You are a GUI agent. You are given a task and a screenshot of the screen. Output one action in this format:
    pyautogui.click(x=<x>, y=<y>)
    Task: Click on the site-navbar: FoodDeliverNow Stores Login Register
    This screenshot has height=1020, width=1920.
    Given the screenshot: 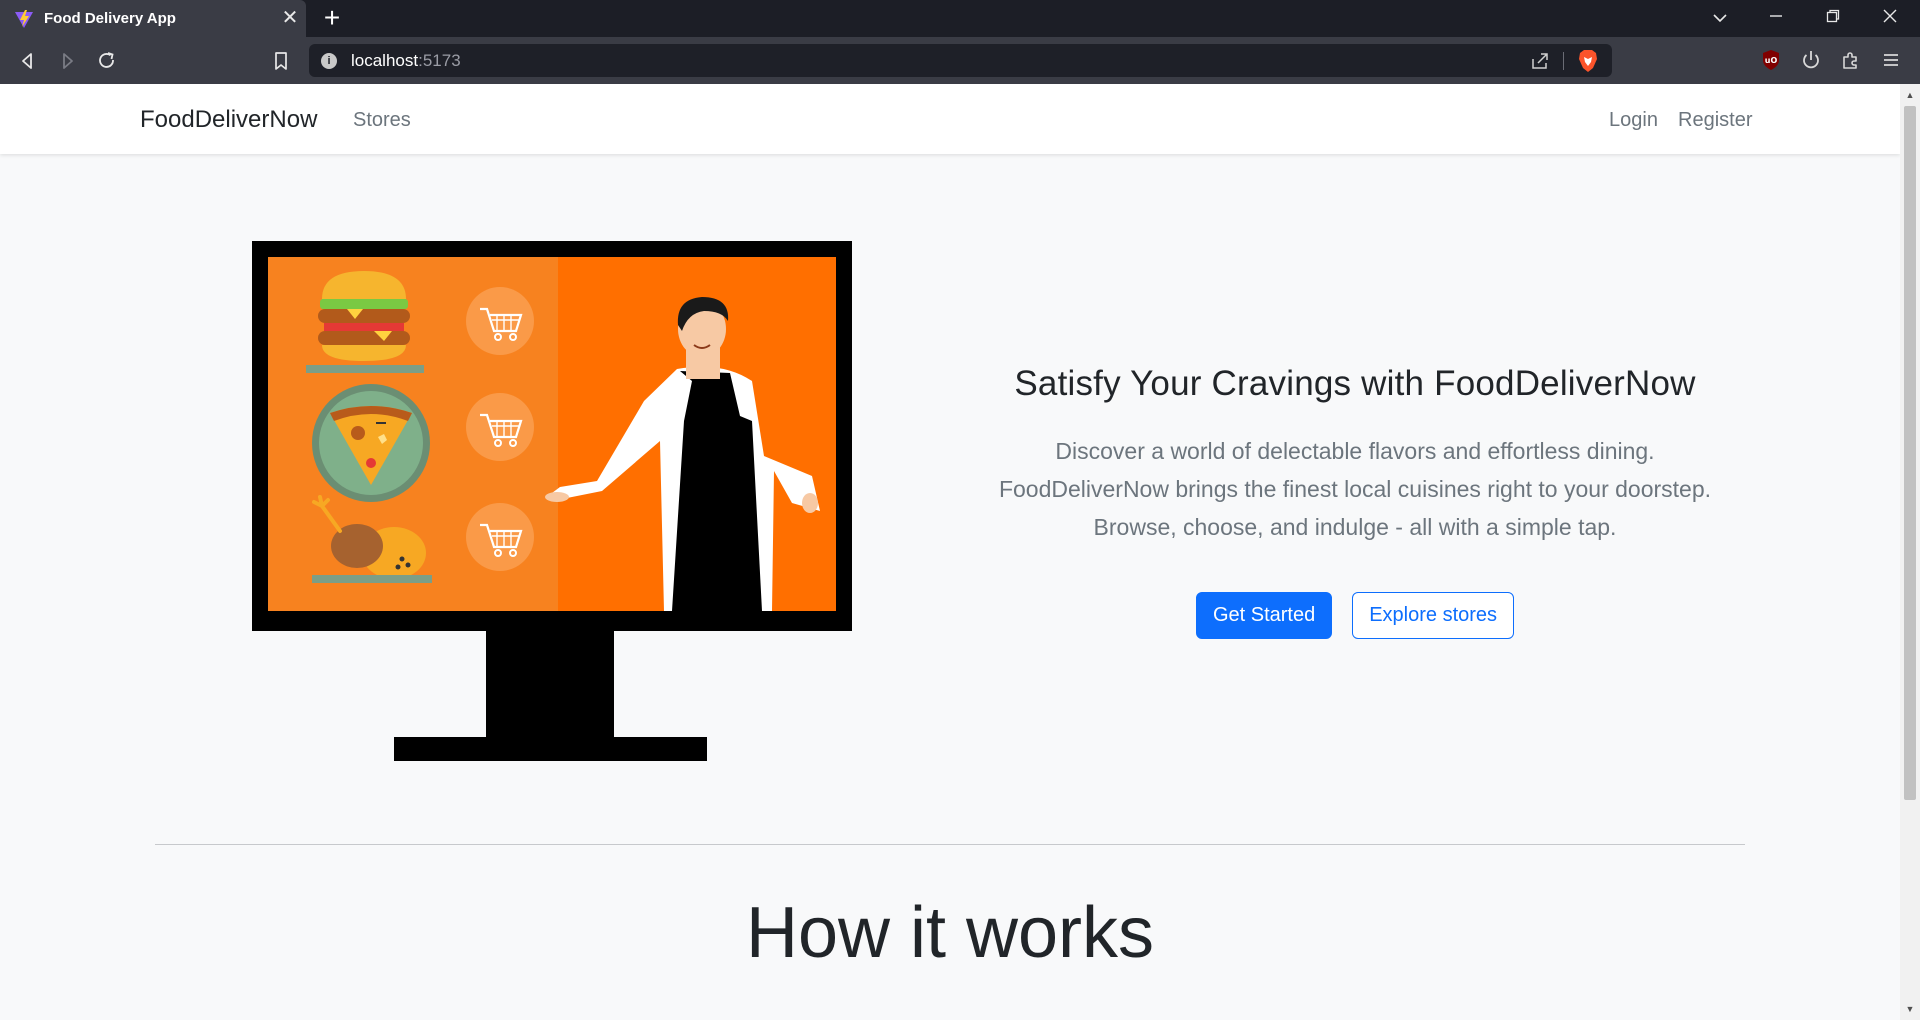 What is the action you would take?
    pyautogui.click(x=950, y=119)
    